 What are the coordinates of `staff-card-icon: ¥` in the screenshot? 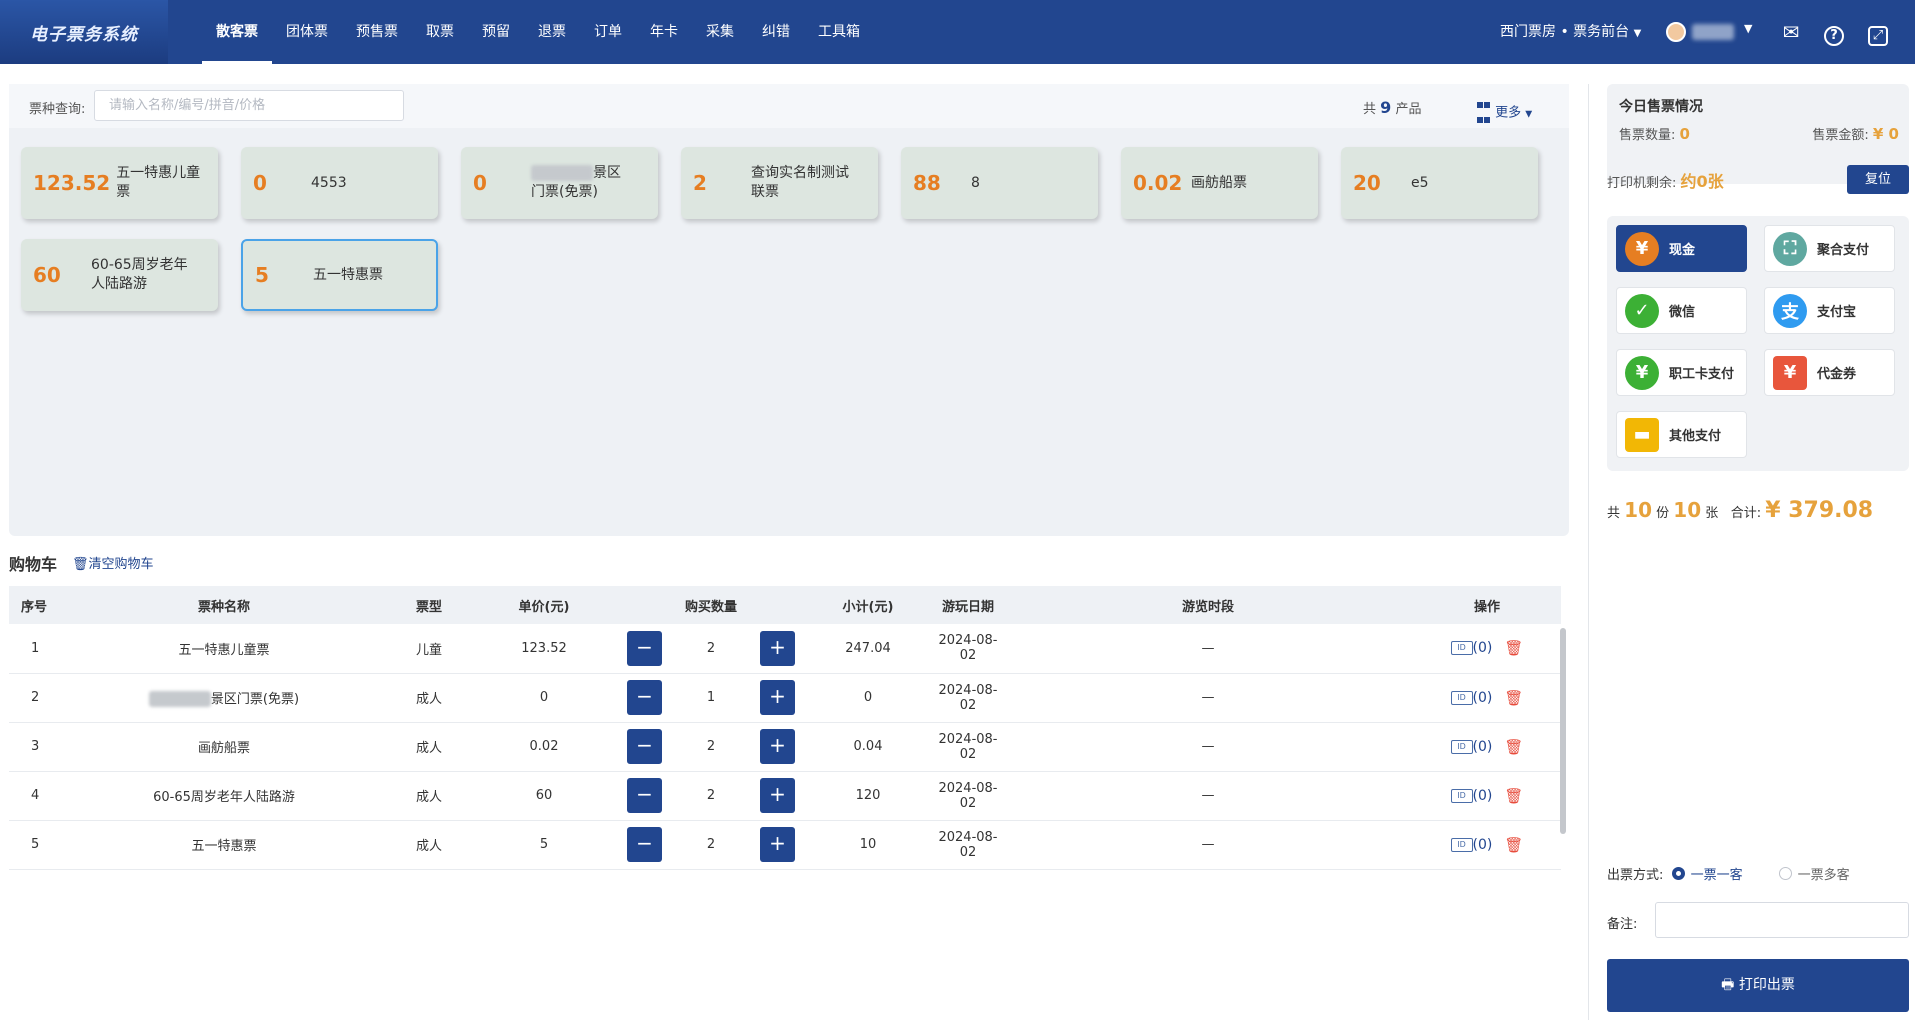 It's located at (1642, 372).